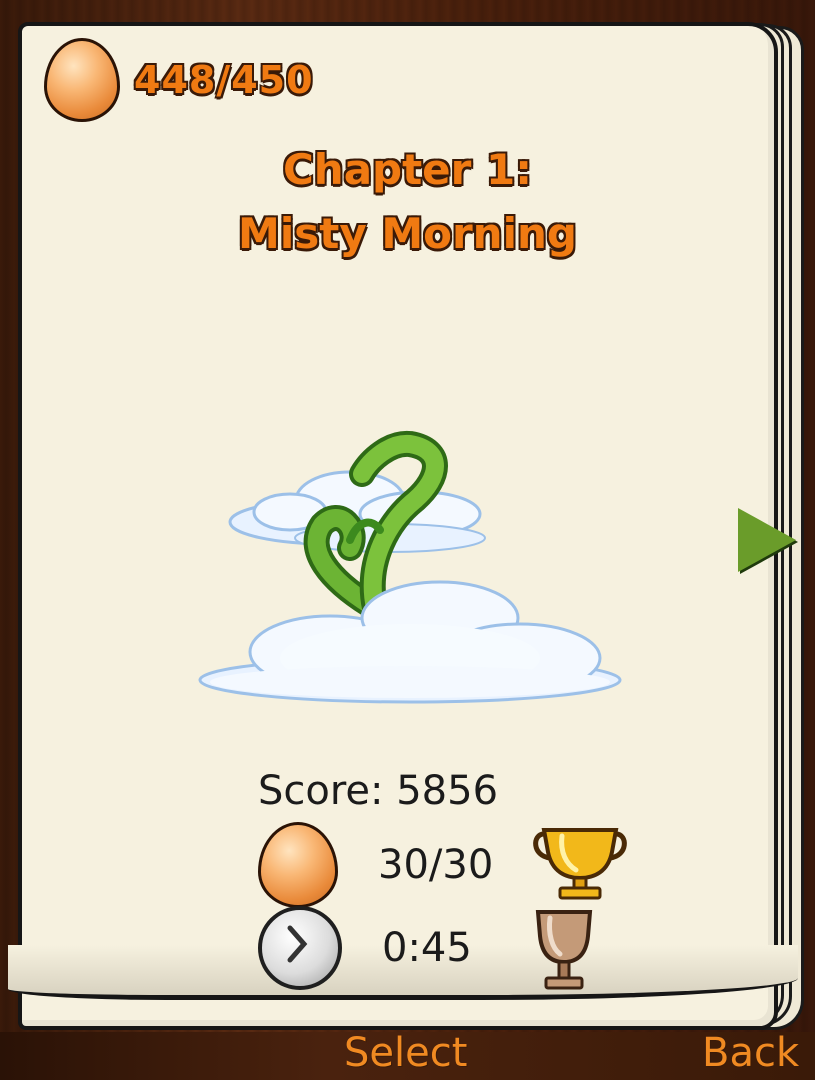  I want to click on time-row: 0:45, so click(390, 948).